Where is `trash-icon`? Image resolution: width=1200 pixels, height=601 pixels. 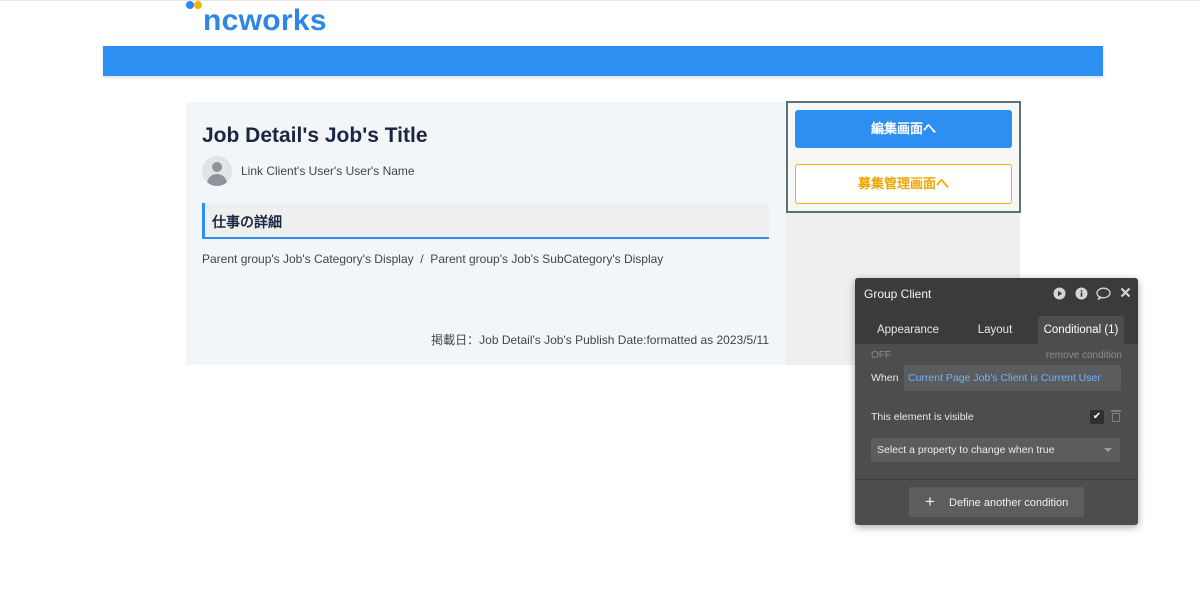
trash-icon is located at coordinates (1116, 416).